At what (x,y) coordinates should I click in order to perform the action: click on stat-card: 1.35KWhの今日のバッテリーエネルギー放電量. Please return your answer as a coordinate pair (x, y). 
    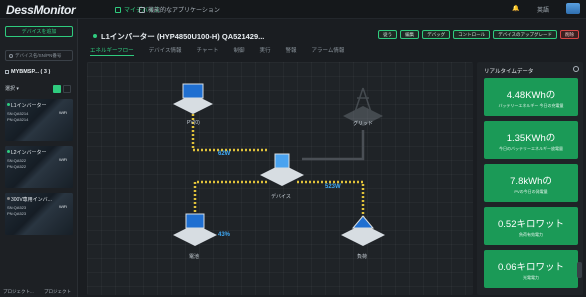
    Looking at the image, I should click on (531, 140).